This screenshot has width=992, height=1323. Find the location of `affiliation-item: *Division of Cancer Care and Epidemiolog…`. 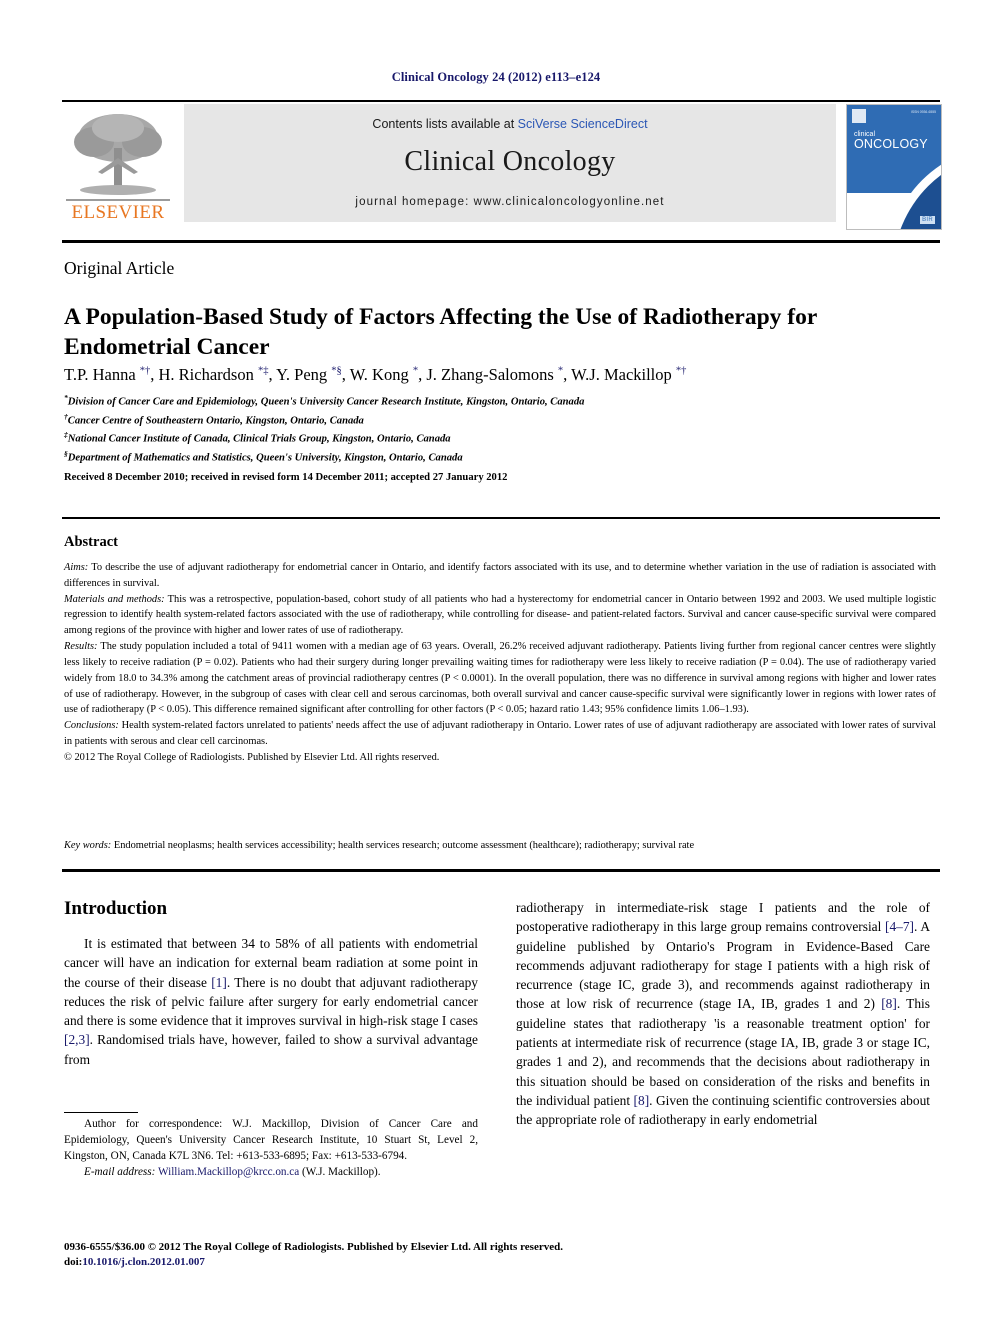

affiliation-item: *Division of Cancer Care and Epidemiolog… is located at coordinates (499, 401).